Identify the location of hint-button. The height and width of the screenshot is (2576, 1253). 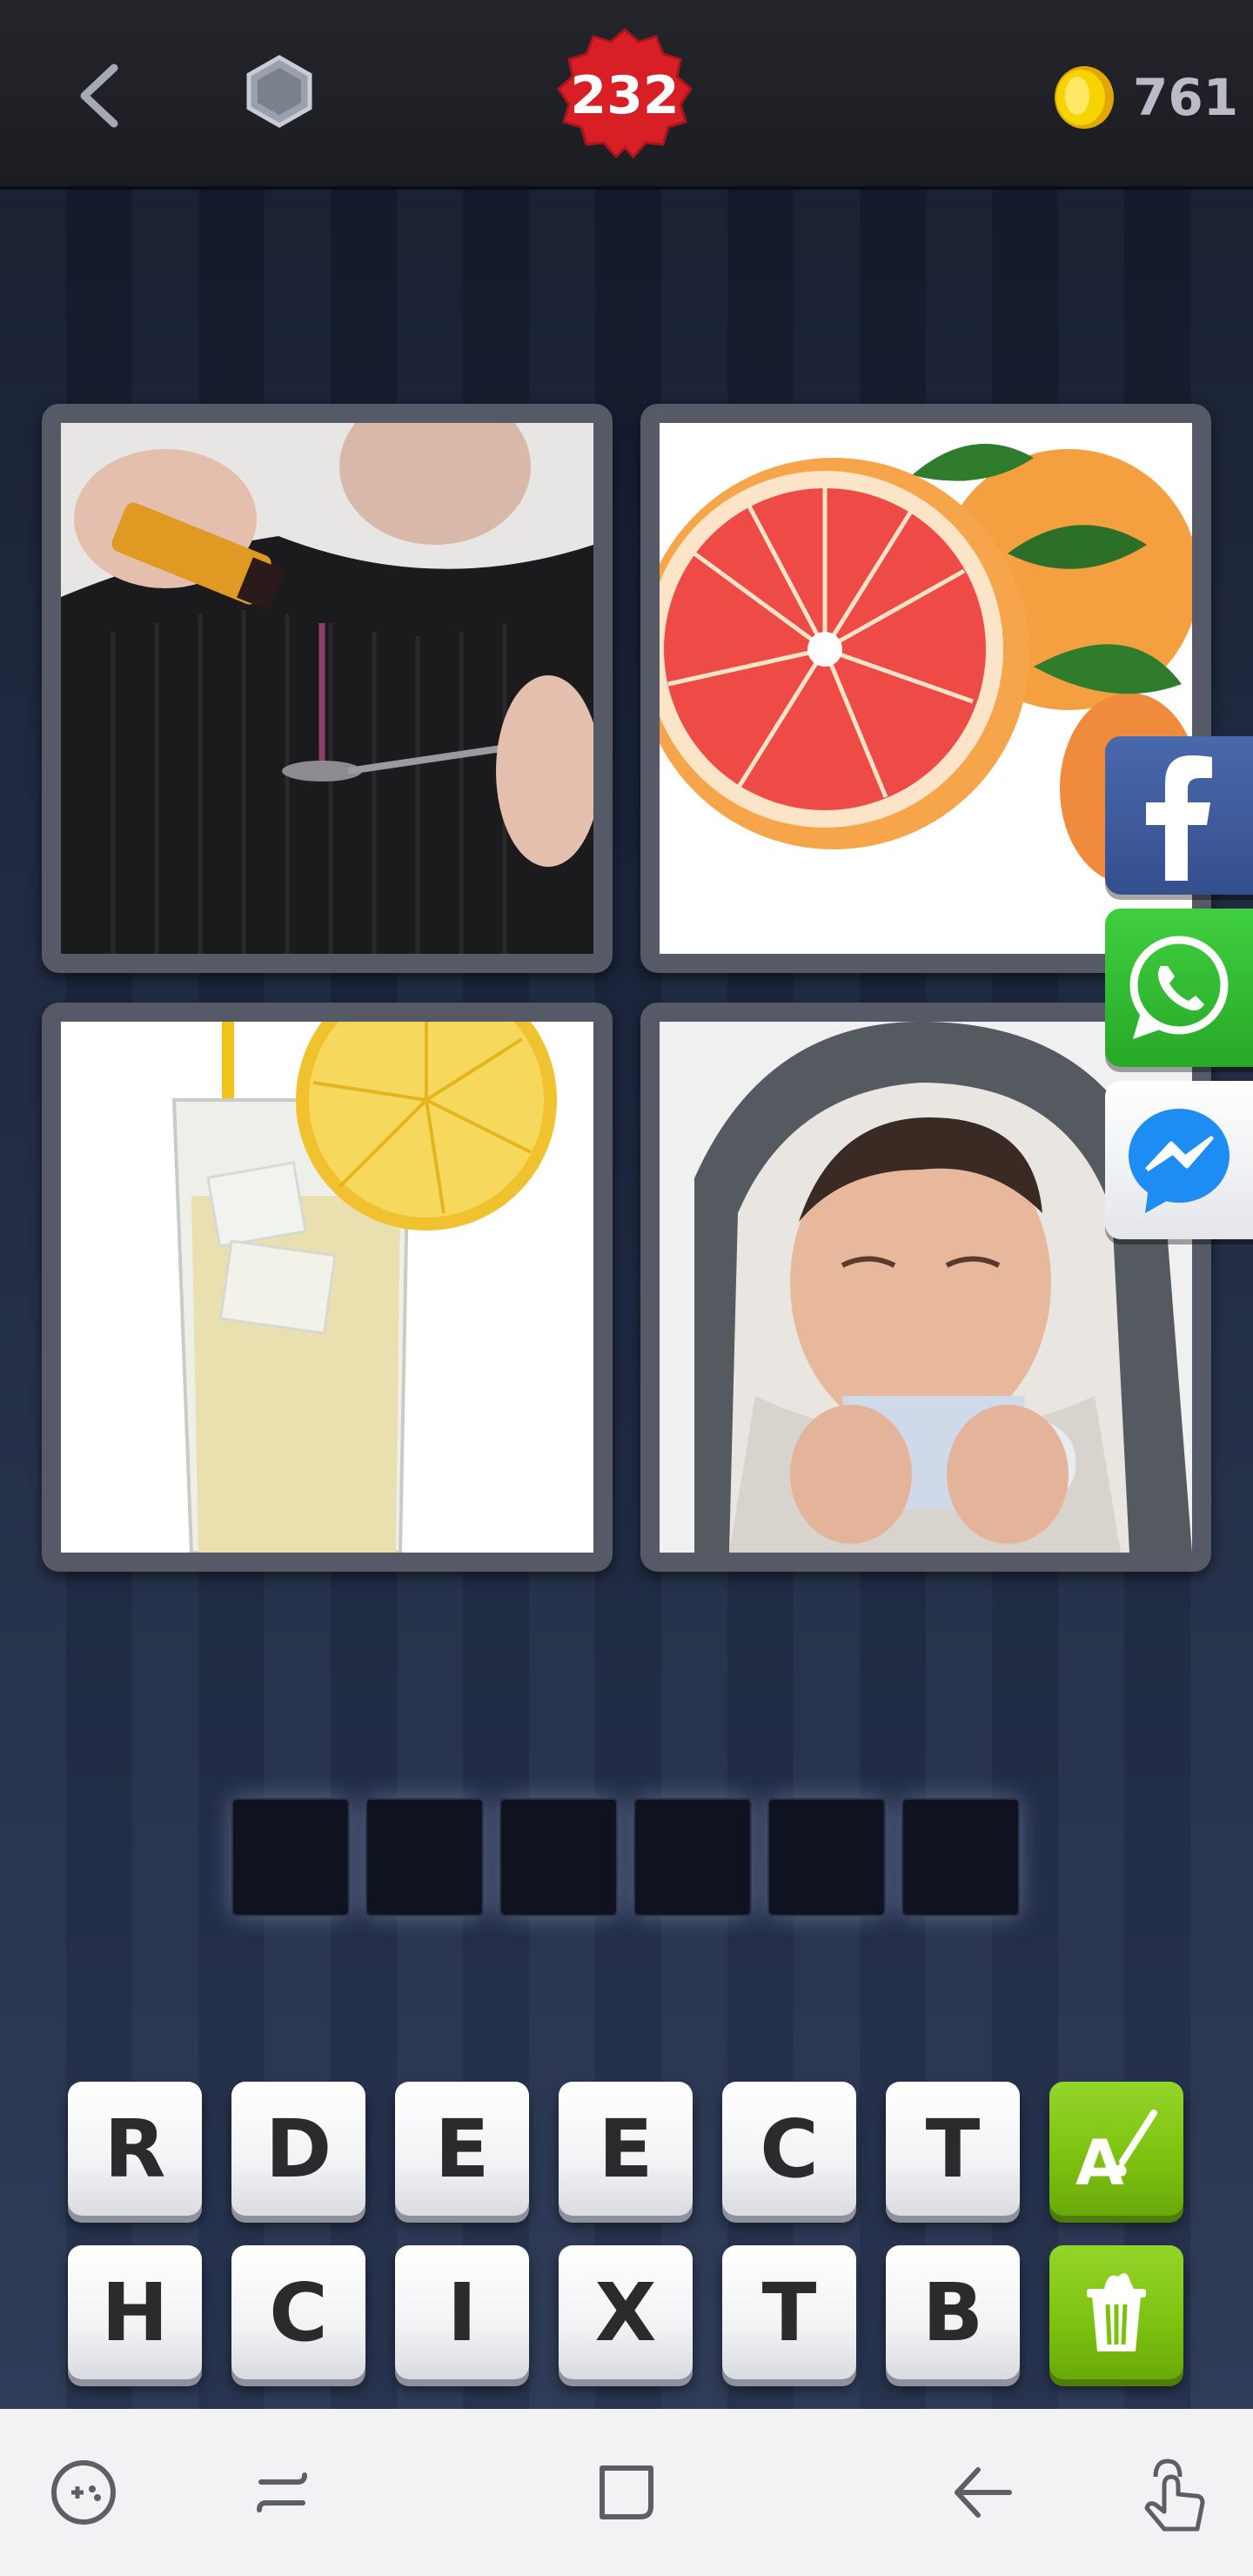
(279, 94).